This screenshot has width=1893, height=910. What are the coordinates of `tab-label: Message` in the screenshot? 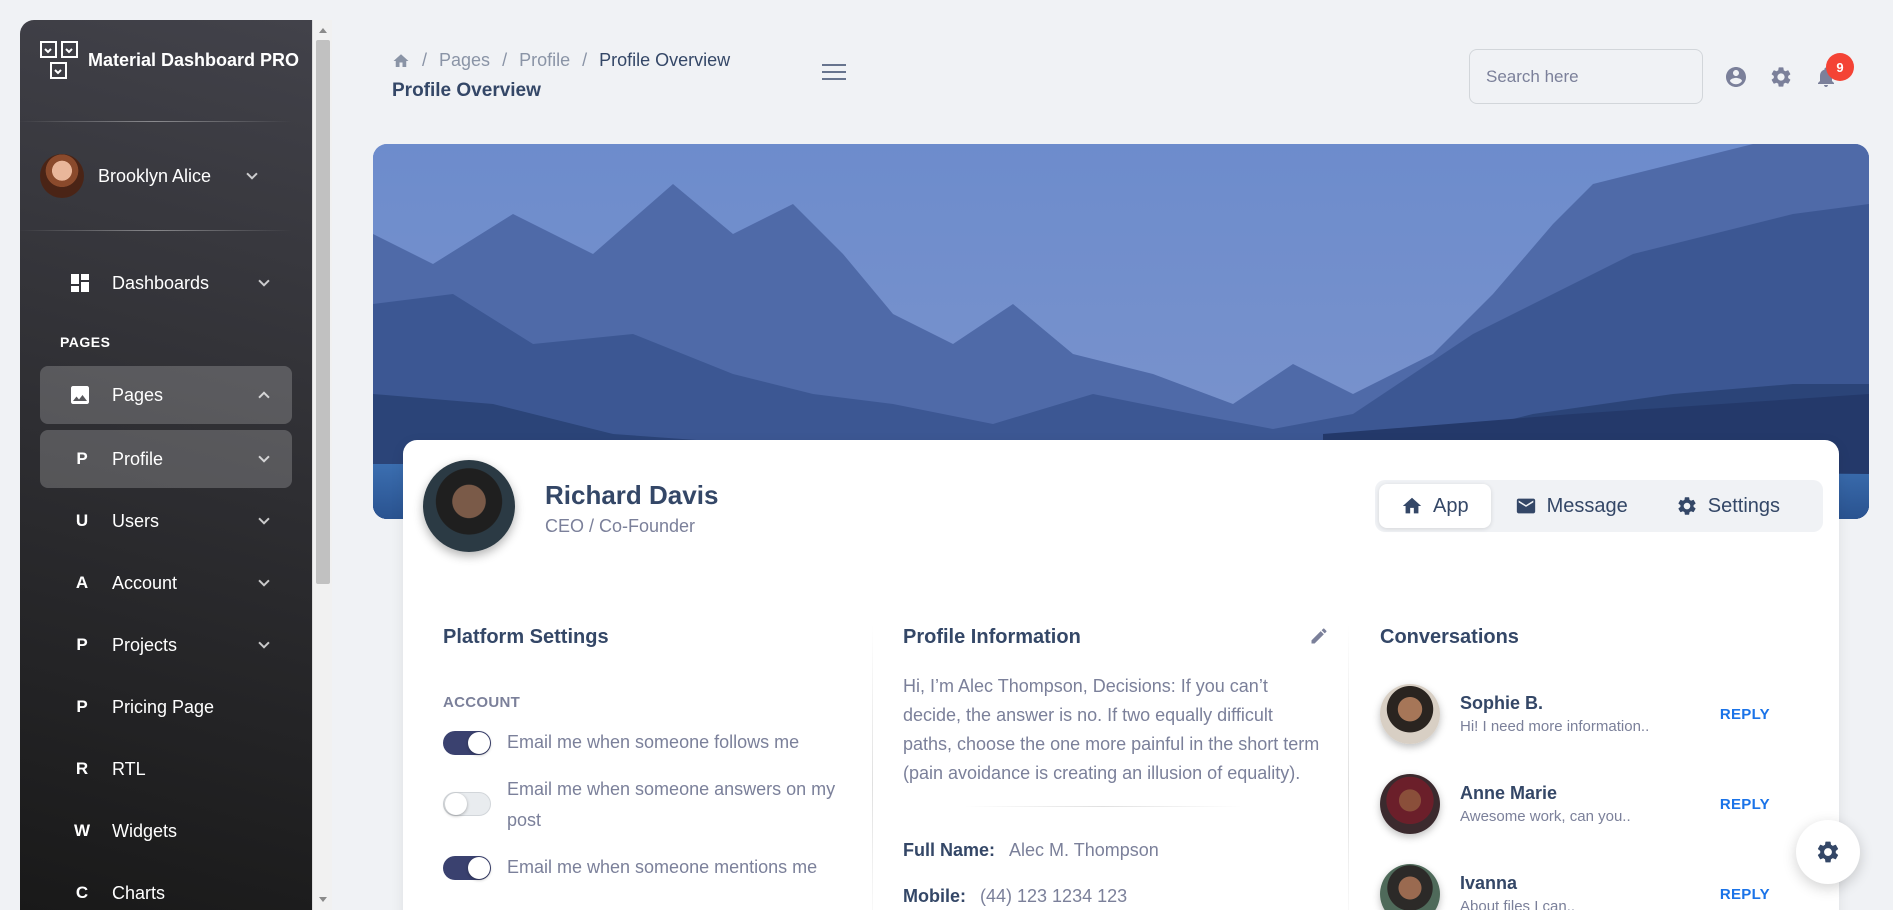 It's located at (1587, 505).